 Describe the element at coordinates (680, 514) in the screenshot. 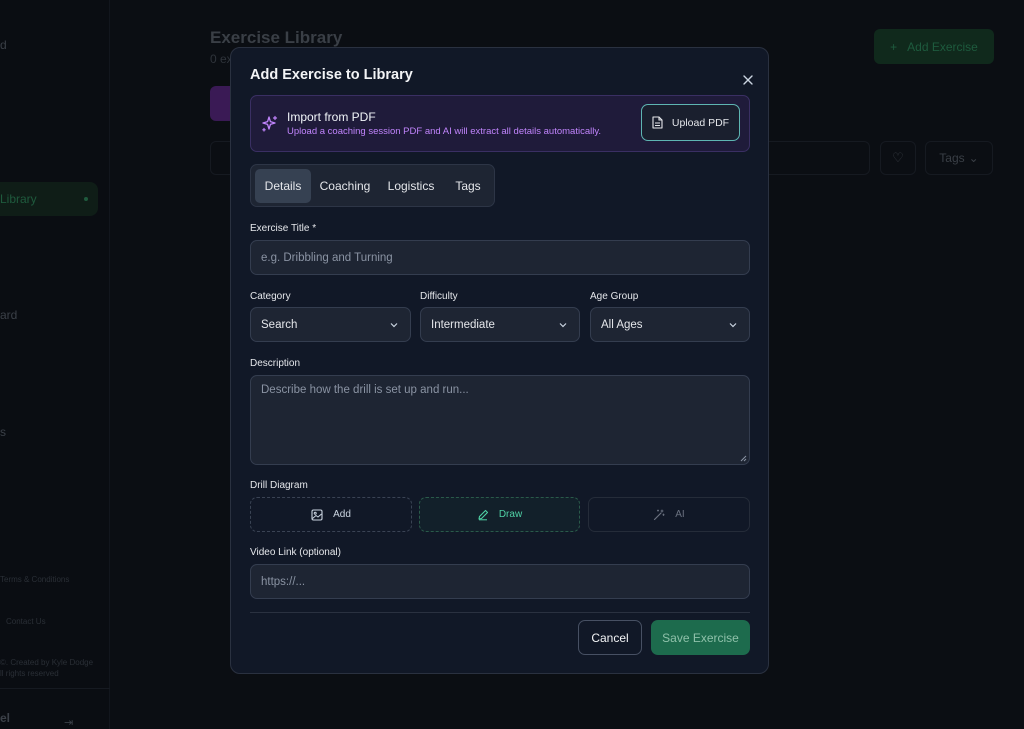

I see `ai-diagram-label: AI` at that location.